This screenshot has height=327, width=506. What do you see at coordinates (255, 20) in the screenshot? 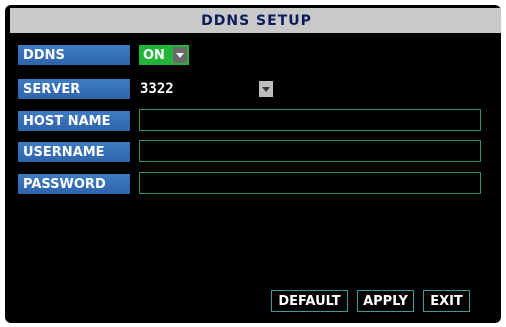
I see `dialog-title: DDNS SETUP` at bounding box center [255, 20].